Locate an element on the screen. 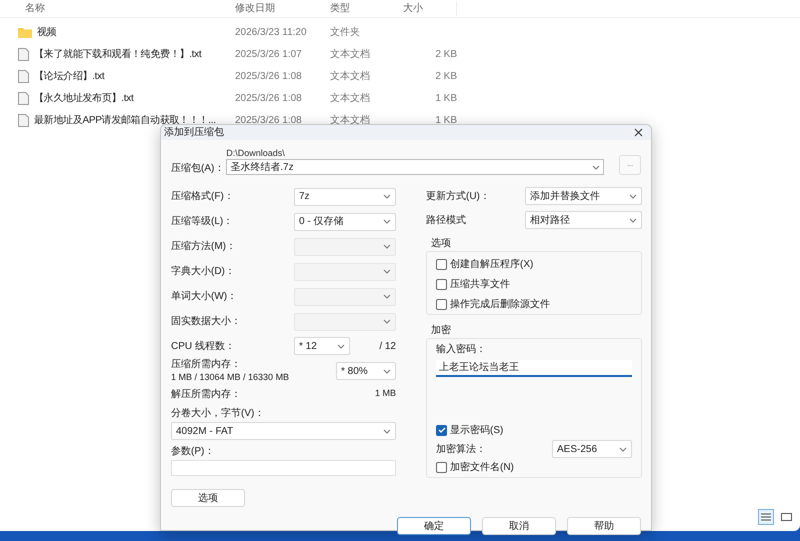 This screenshot has width=800, height=541. dropdown: 0 - 仅存储 is located at coordinates (345, 221).